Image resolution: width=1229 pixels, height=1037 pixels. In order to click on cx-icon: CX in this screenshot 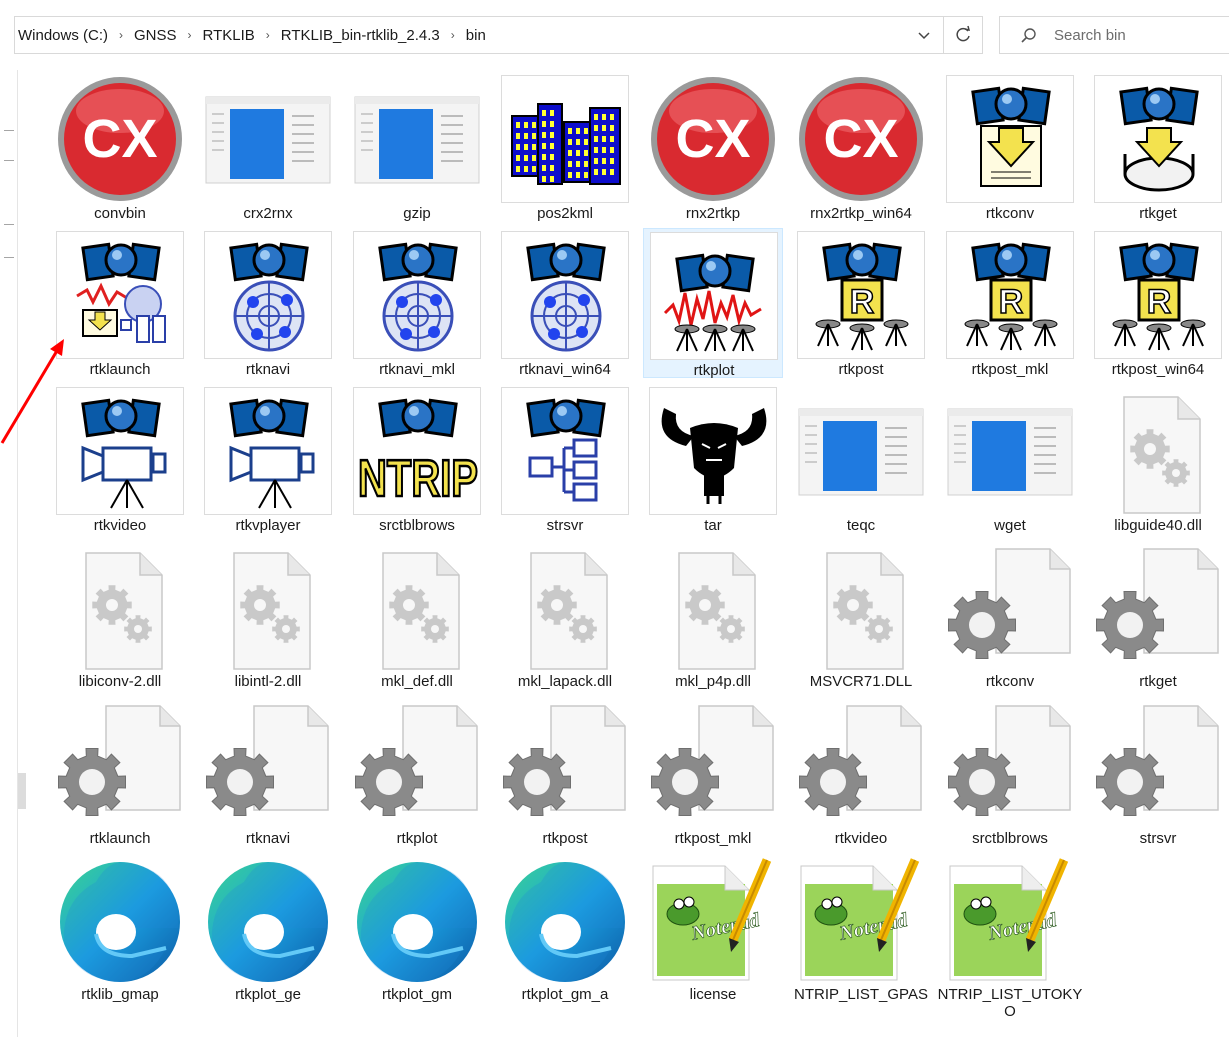, I will do `click(120, 139)`.